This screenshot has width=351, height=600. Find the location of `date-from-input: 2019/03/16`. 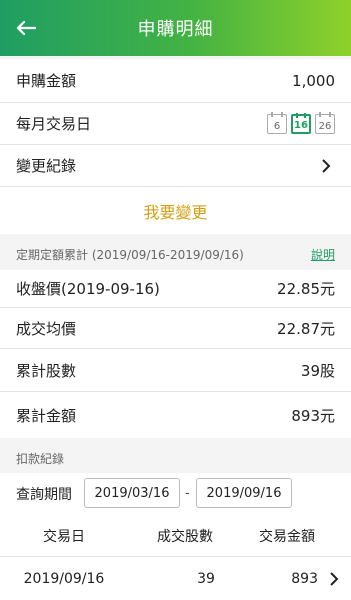

date-from-input: 2019/03/16 is located at coordinates (132, 493).